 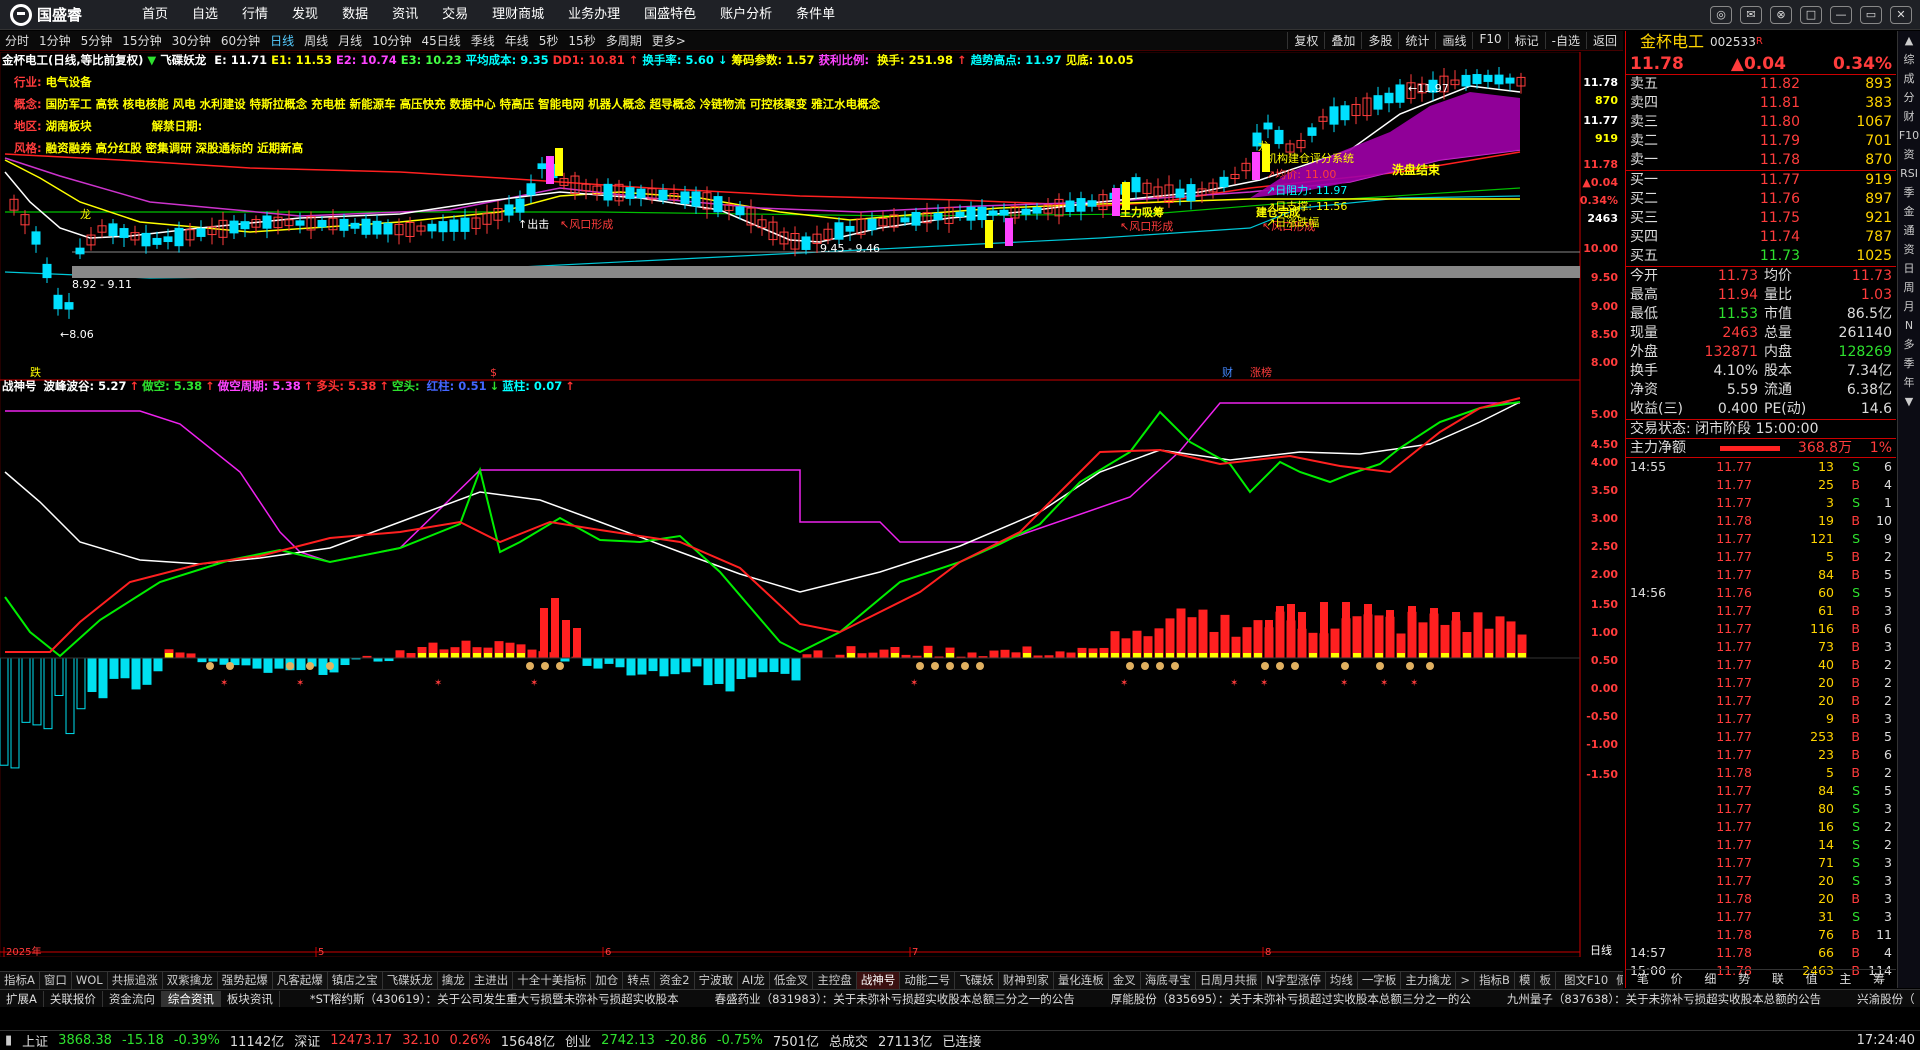 I want to click on indicator-tab-26: 日周月共振, so click(x=1229, y=980).